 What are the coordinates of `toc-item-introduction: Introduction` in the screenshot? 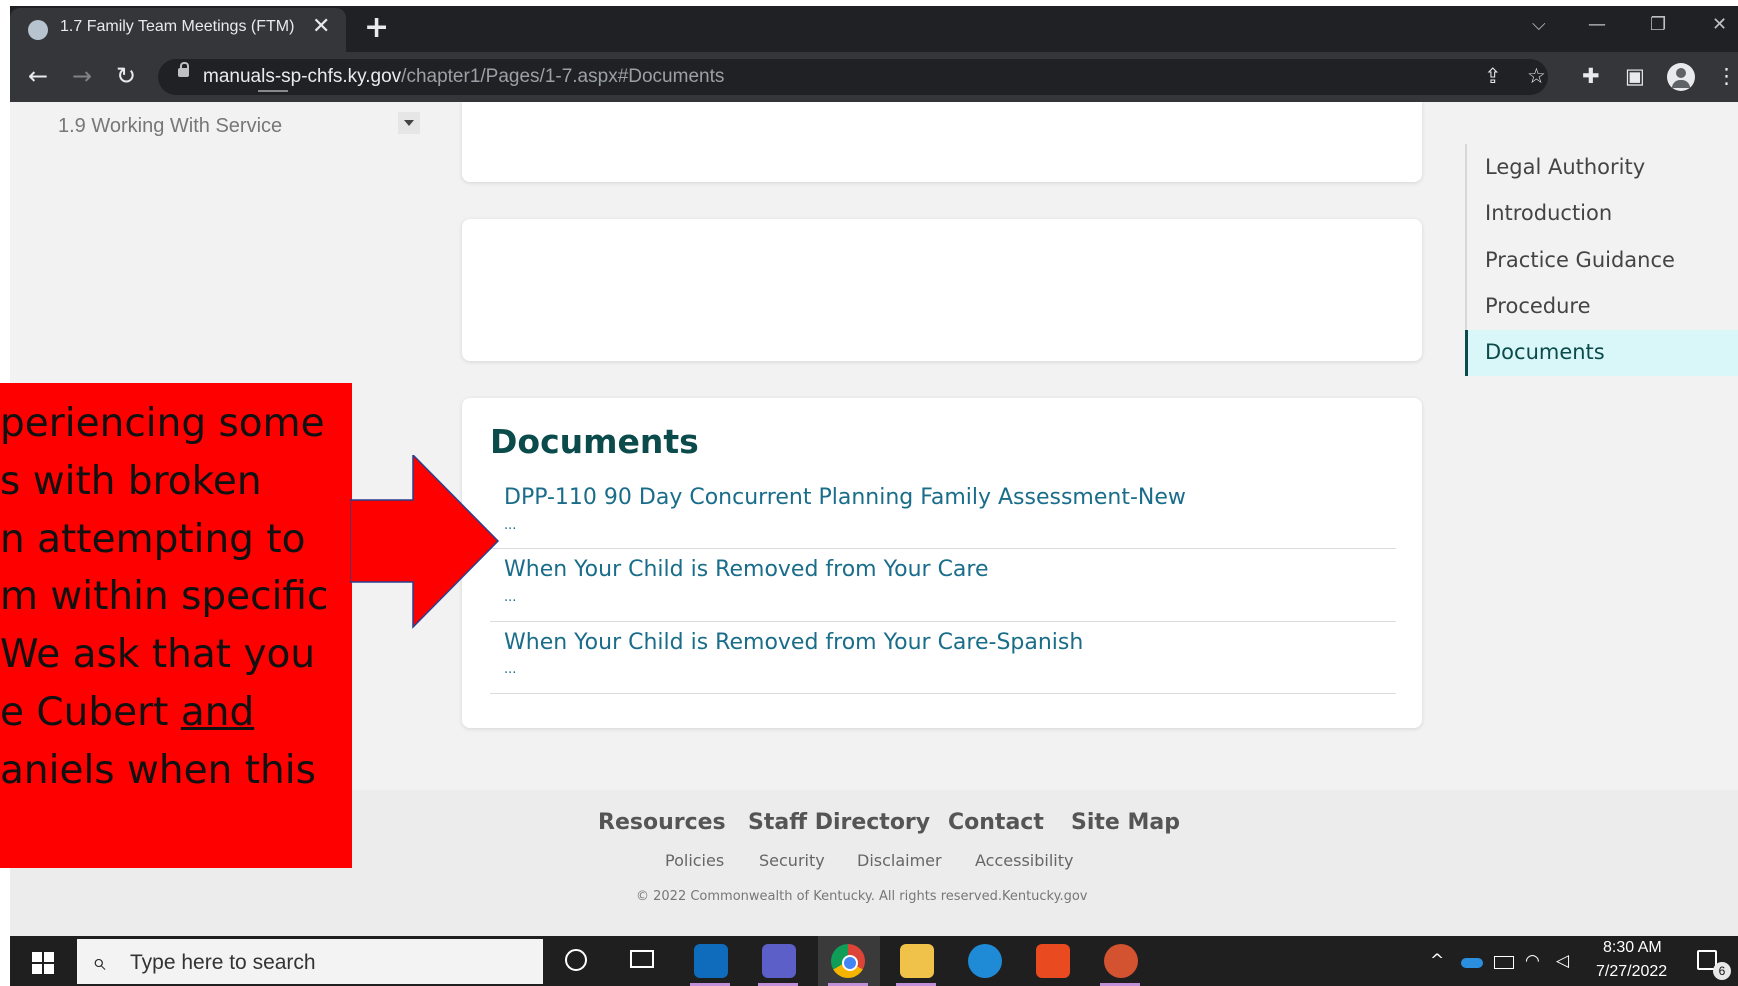 It's located at (1548, 213).